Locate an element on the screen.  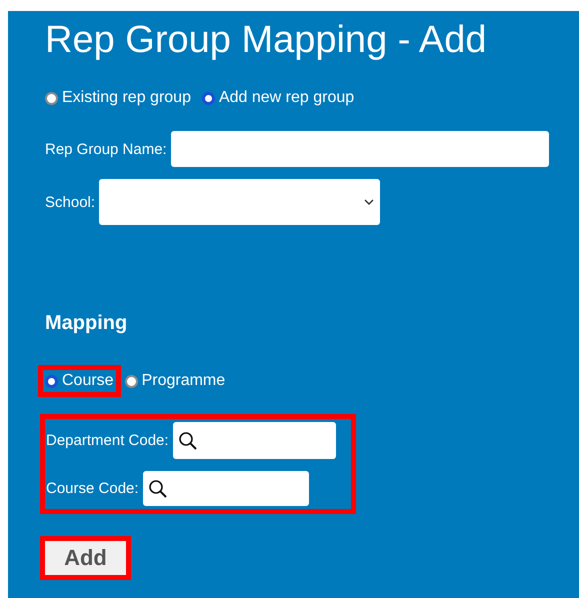
radio-label: Programme is located at coordinates (184, 381).